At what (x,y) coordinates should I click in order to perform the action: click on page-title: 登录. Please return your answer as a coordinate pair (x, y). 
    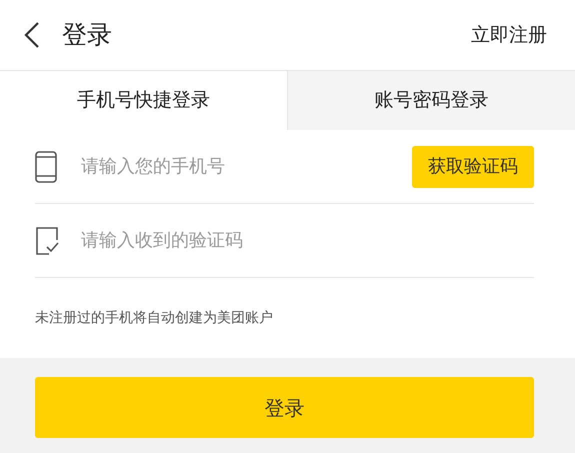
    Looking at the image, I should click on (87, 35).